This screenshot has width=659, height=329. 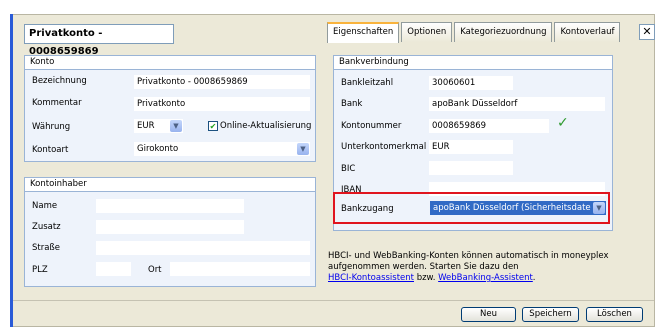 I want to click on konto-header: Konto, so click(x=170, y=63).